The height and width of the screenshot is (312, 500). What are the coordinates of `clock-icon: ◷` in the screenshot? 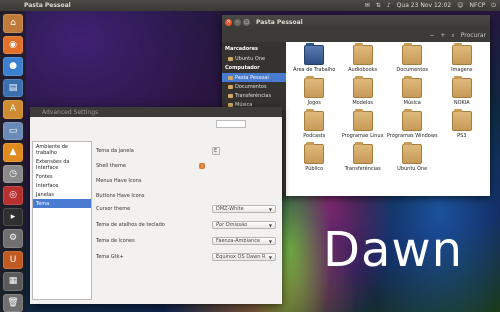 It's located at (13, 173).